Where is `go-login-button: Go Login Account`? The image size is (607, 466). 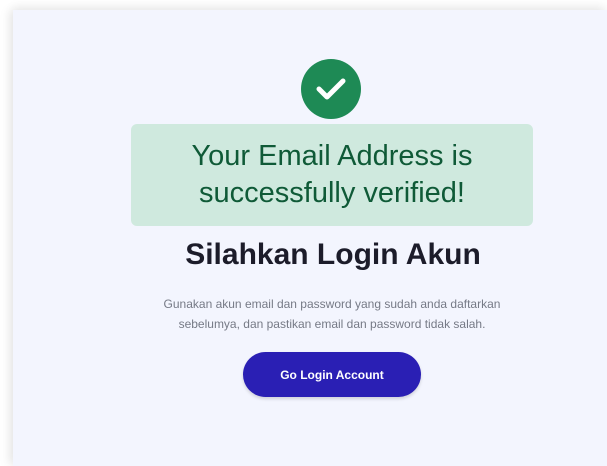 go-login-button: Go Login Account is located at coordinates (332, 374).